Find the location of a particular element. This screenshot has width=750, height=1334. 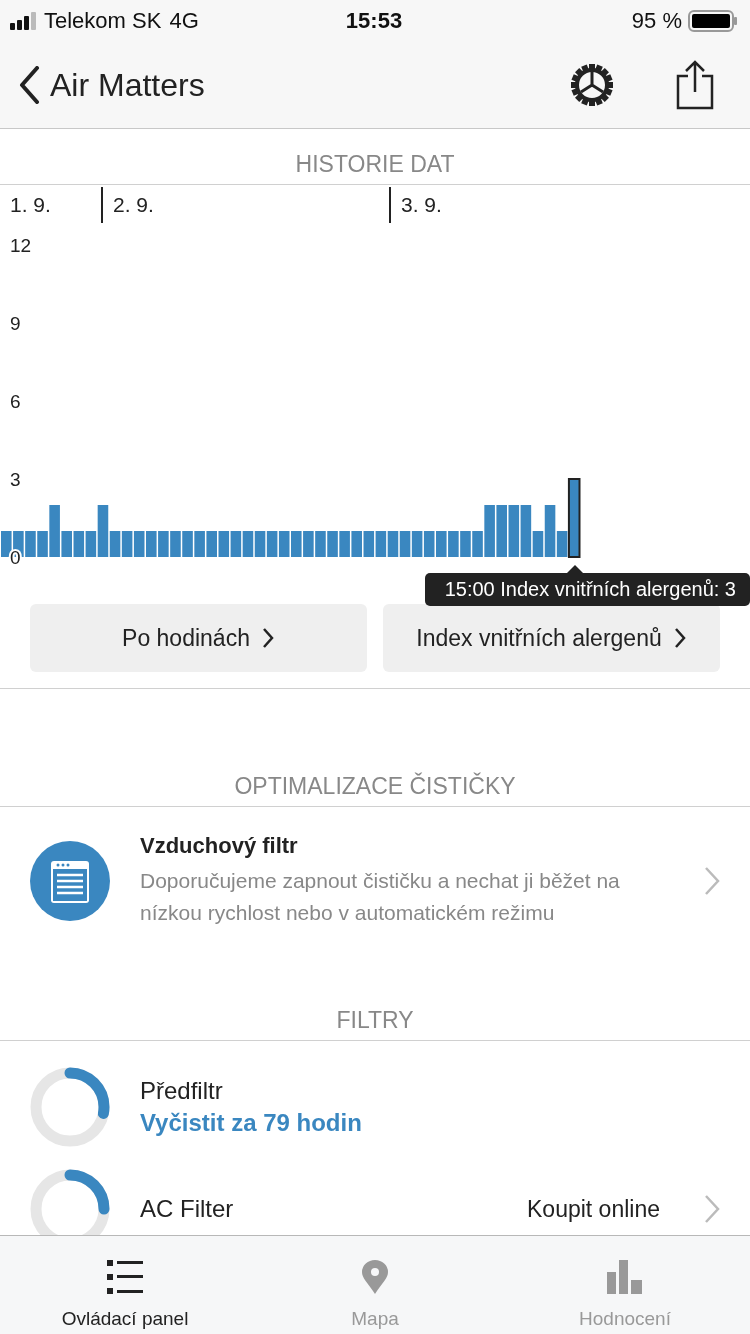

item-title: Vzduchový filtr is located at coordinates (219, 846).